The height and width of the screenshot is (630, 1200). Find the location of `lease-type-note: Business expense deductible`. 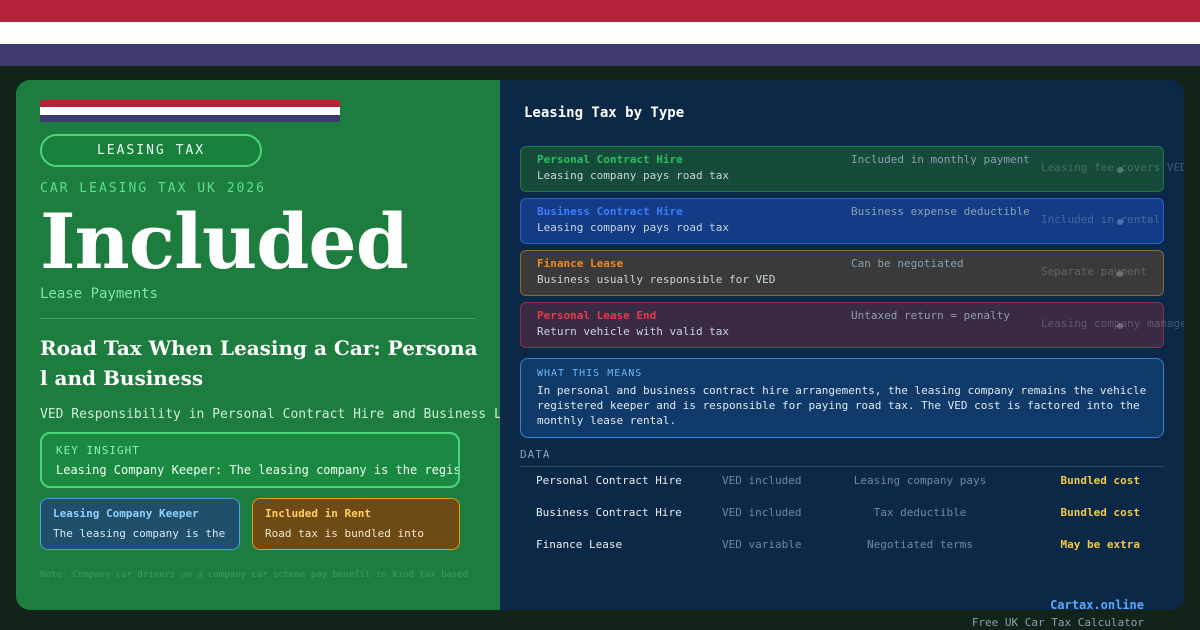

lease-type-note: Business expense deductible is located at coordinates (940, 211).